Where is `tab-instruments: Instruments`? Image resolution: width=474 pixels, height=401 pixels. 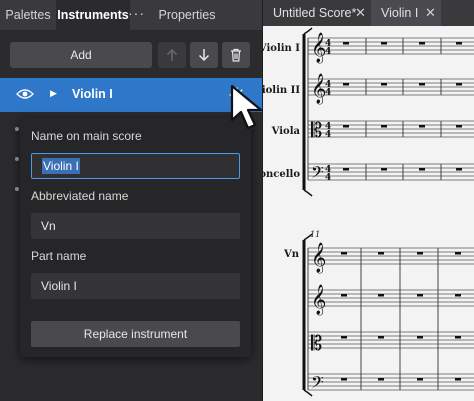 tab-instruments: Instruments is located at coordinates (93, 15).